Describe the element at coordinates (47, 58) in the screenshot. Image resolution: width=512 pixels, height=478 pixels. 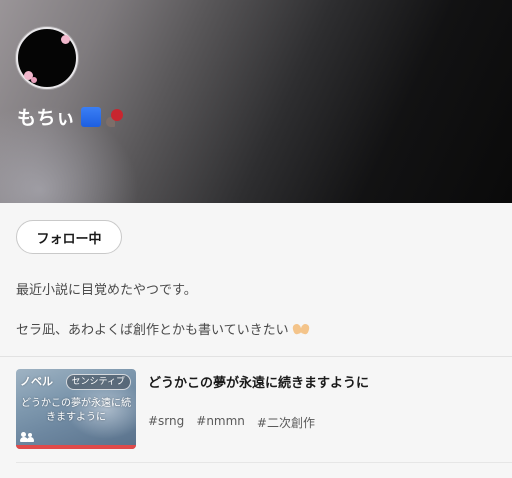
I see `avatar` at that location.